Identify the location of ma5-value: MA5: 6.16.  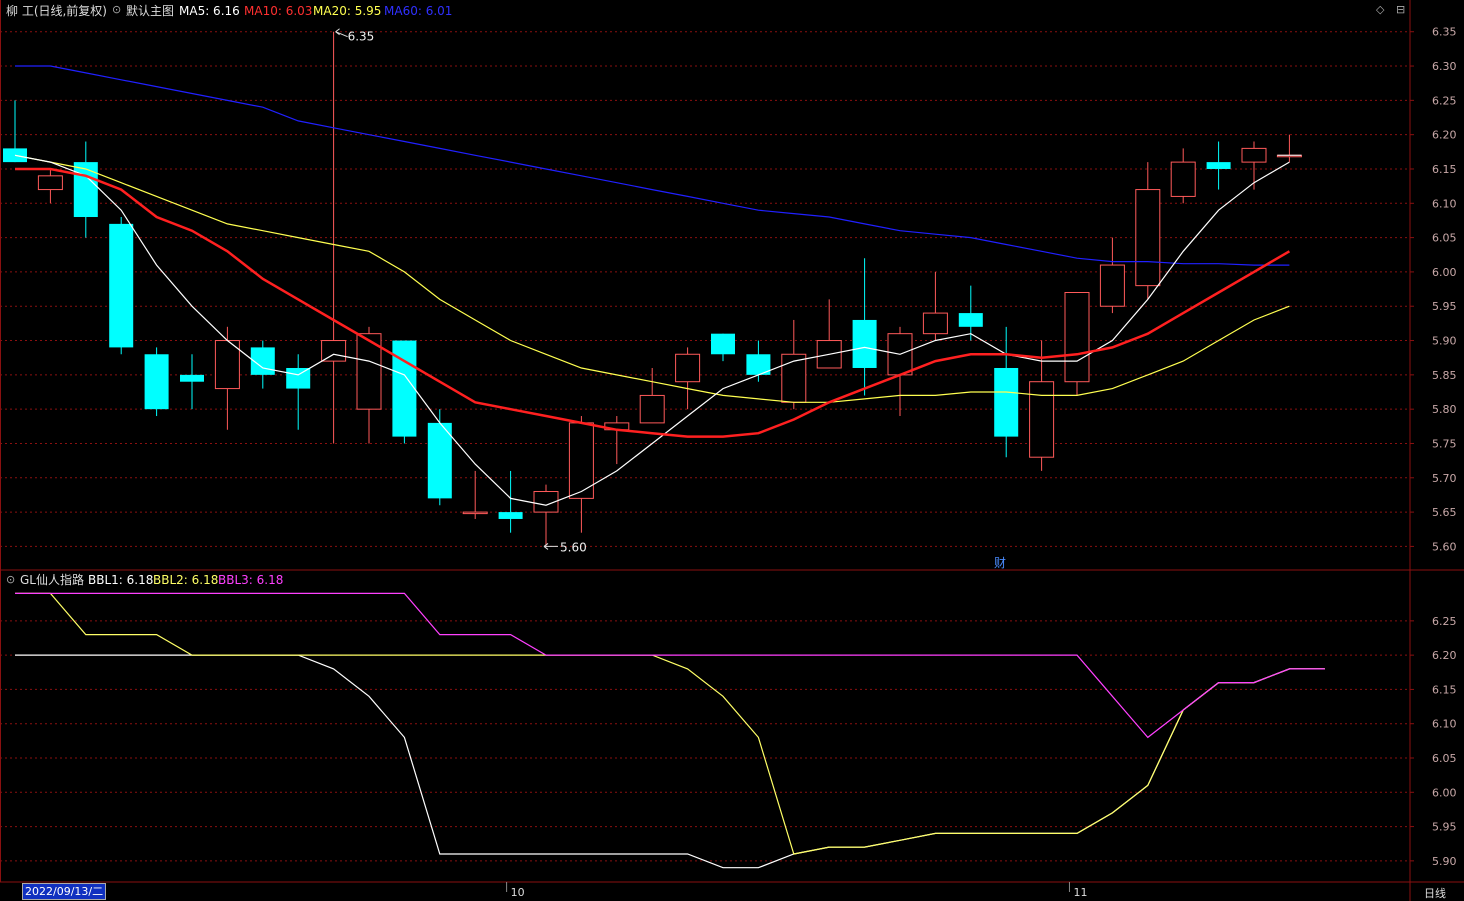
(209, 11).